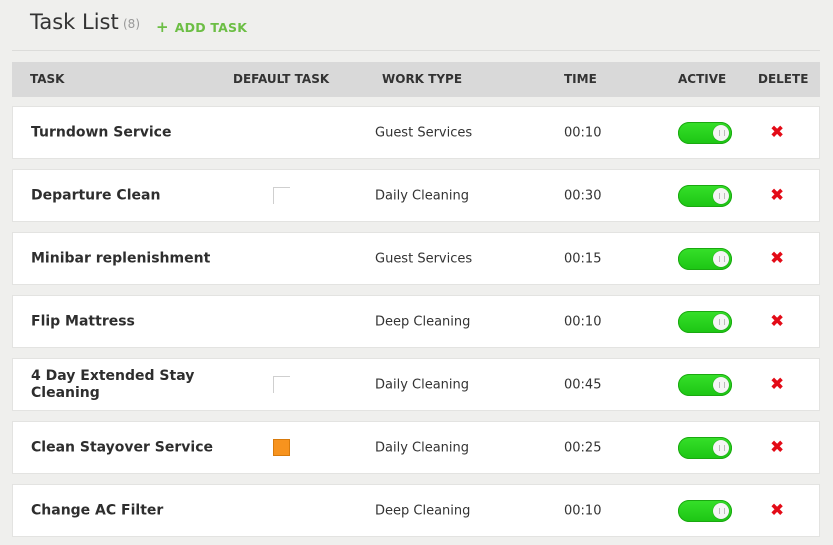 The width and height of the screenshot is (833, 545). Describe the element at coordinates (422, 79) in the screenshot. I see `column-header-work-type: WORK TYPE` at that location.